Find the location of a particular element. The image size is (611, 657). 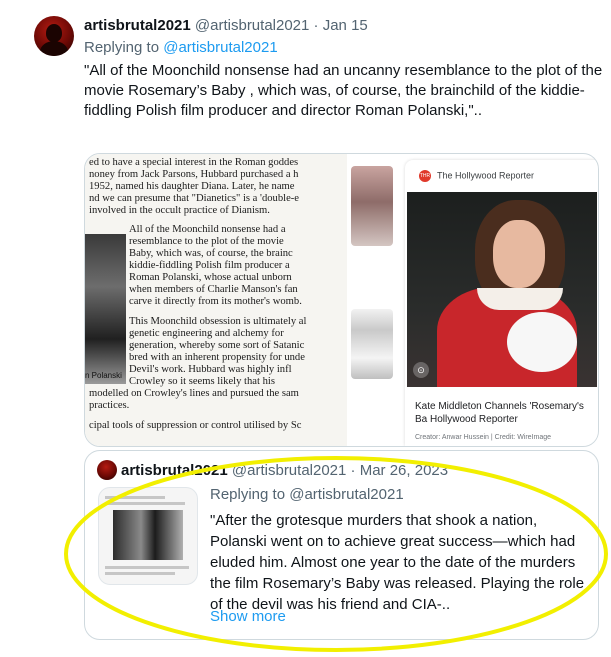

thumb-photo is located at coordinates (148, 535).